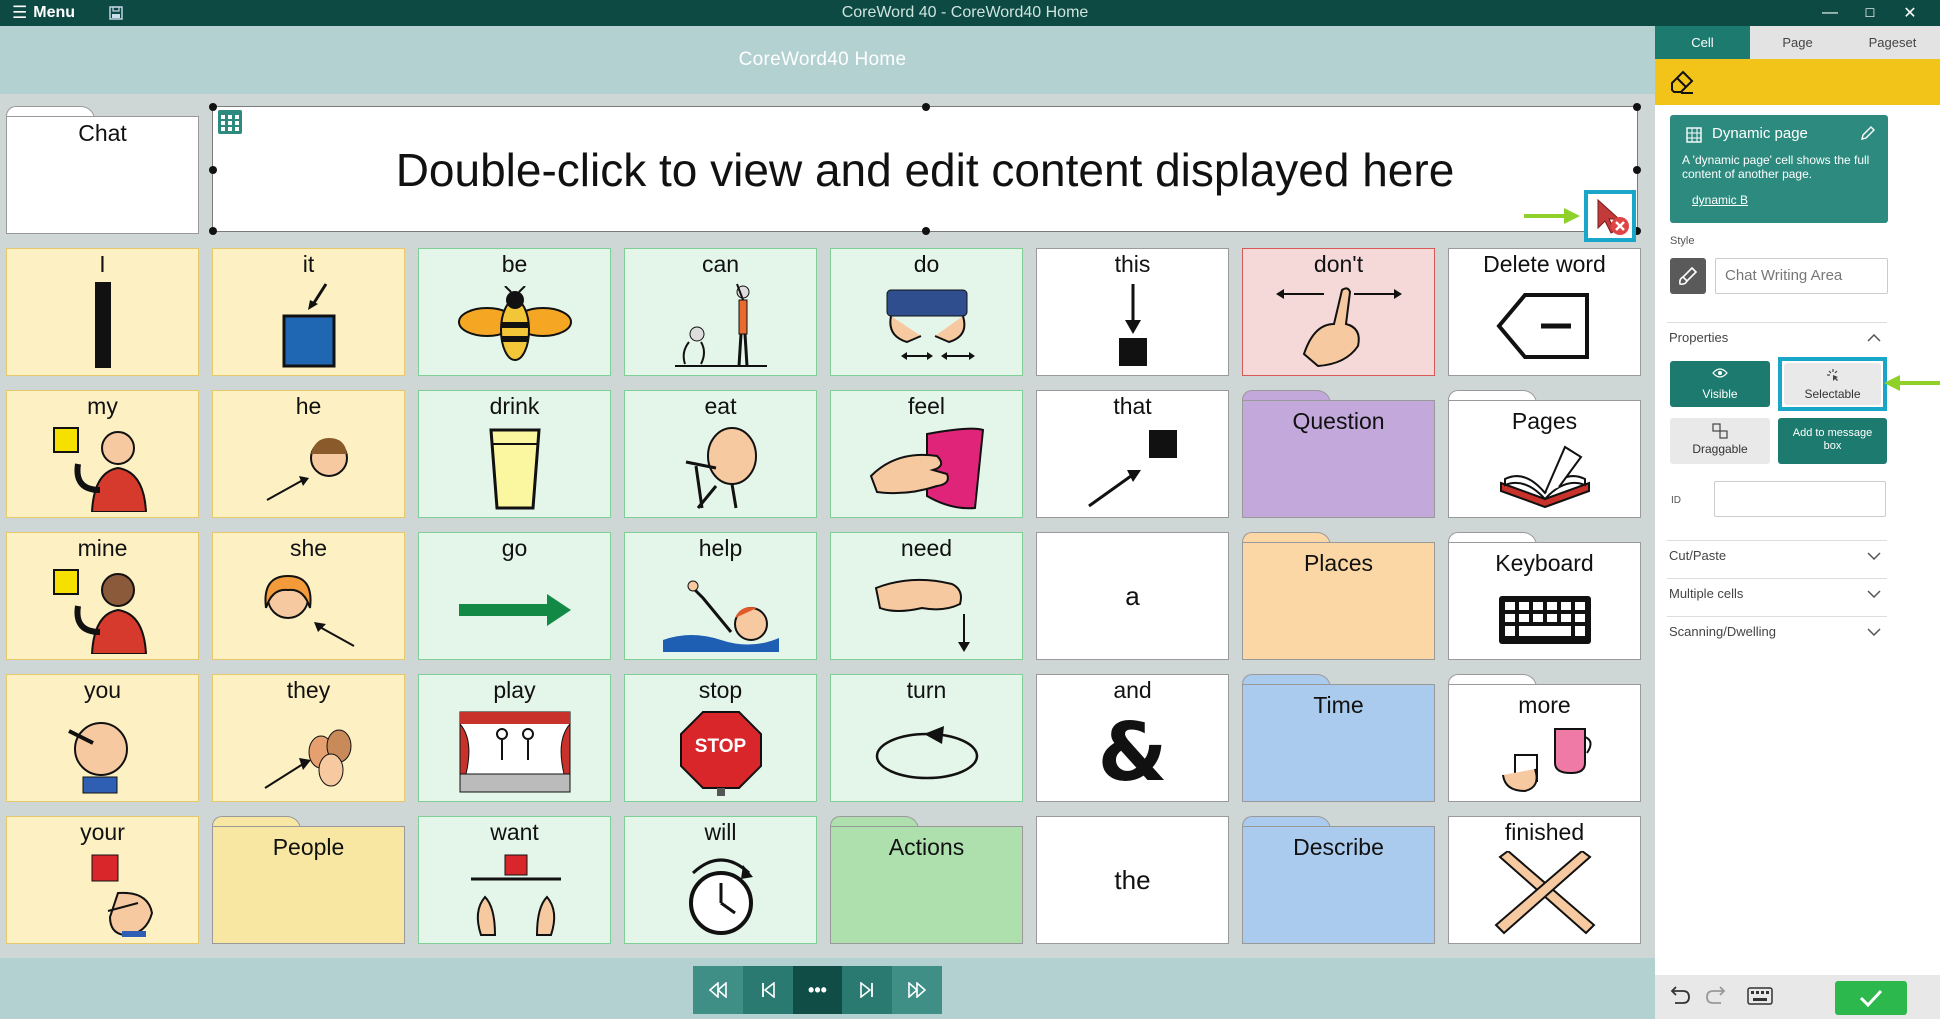  What do you see at coordinates (720, 326) in the screenshot?
I see `can-icon` at bounding box center [720, 326].